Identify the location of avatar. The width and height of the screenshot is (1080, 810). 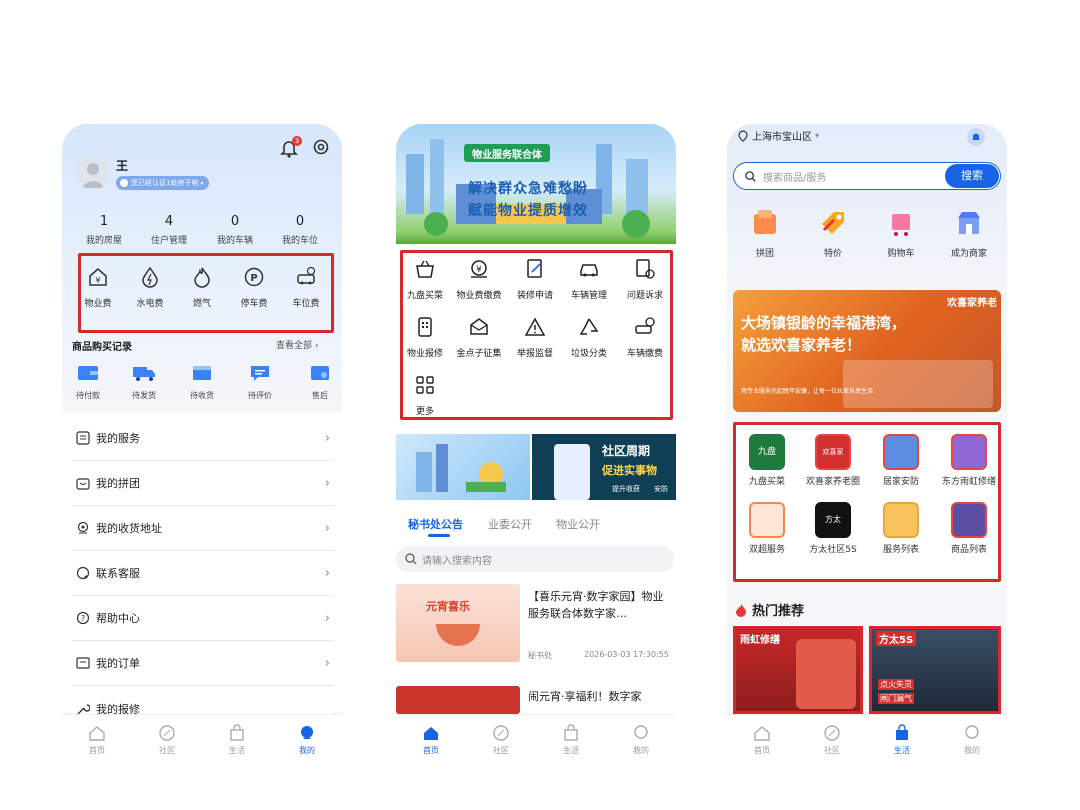
(93, 173).